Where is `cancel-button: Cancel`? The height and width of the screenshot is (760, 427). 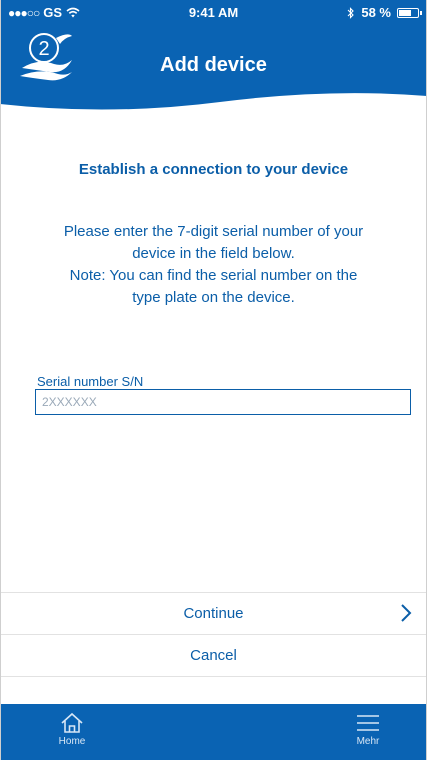
cancel-button: Cancel is located at coordinates (213, 655).